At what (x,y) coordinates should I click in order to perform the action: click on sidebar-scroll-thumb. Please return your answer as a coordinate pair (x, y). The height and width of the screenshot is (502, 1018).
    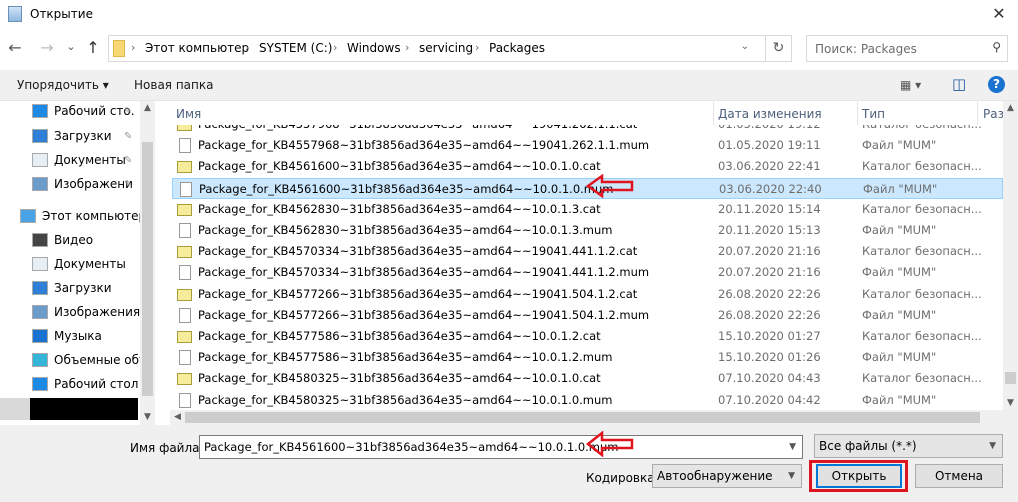
    Looking at the image, I should click on (147, 269).